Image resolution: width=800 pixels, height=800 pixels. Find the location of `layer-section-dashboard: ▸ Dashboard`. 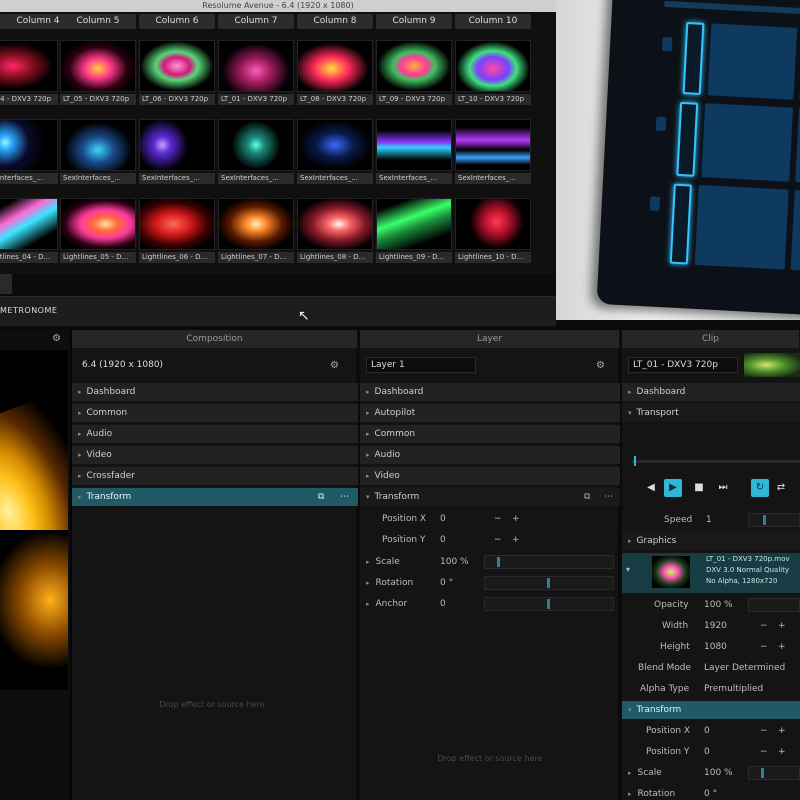

layer-section-dashboard: ▸ Dashboard is located at coordinates (490, 392).